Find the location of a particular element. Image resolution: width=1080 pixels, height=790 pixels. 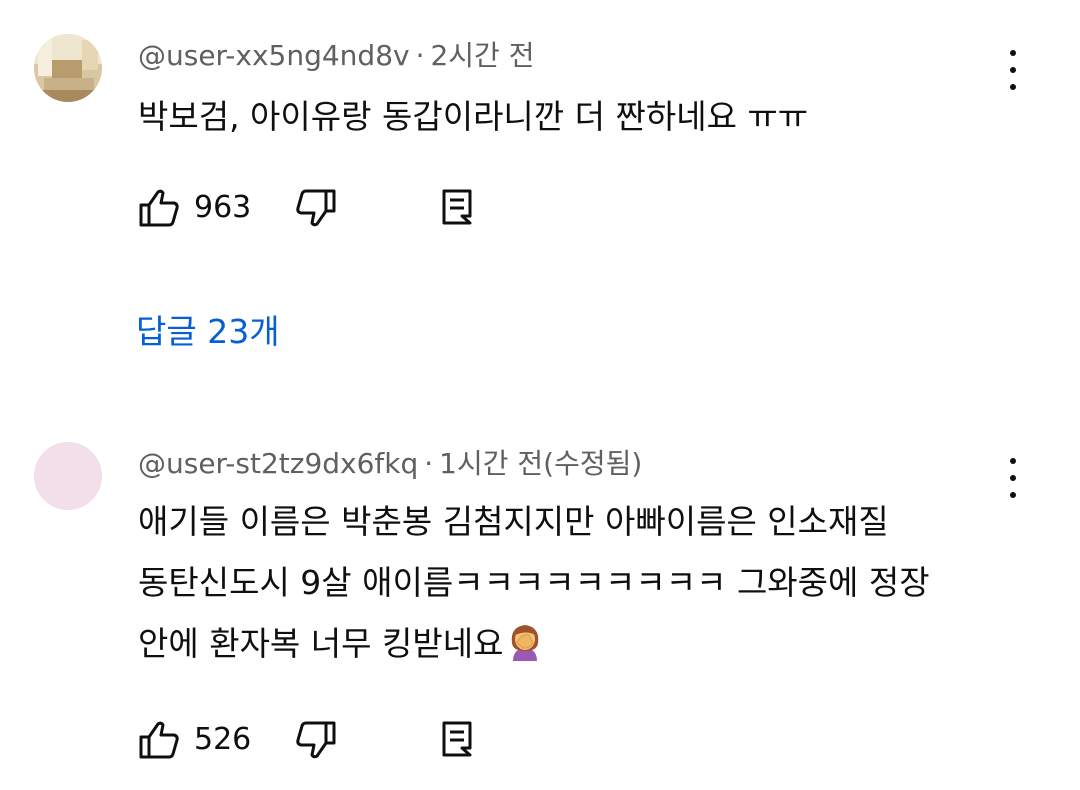

comment-meta: @user-st2tz9dx6fkq · 1시간 전(수정됨) is located at coordinates (390, 464).